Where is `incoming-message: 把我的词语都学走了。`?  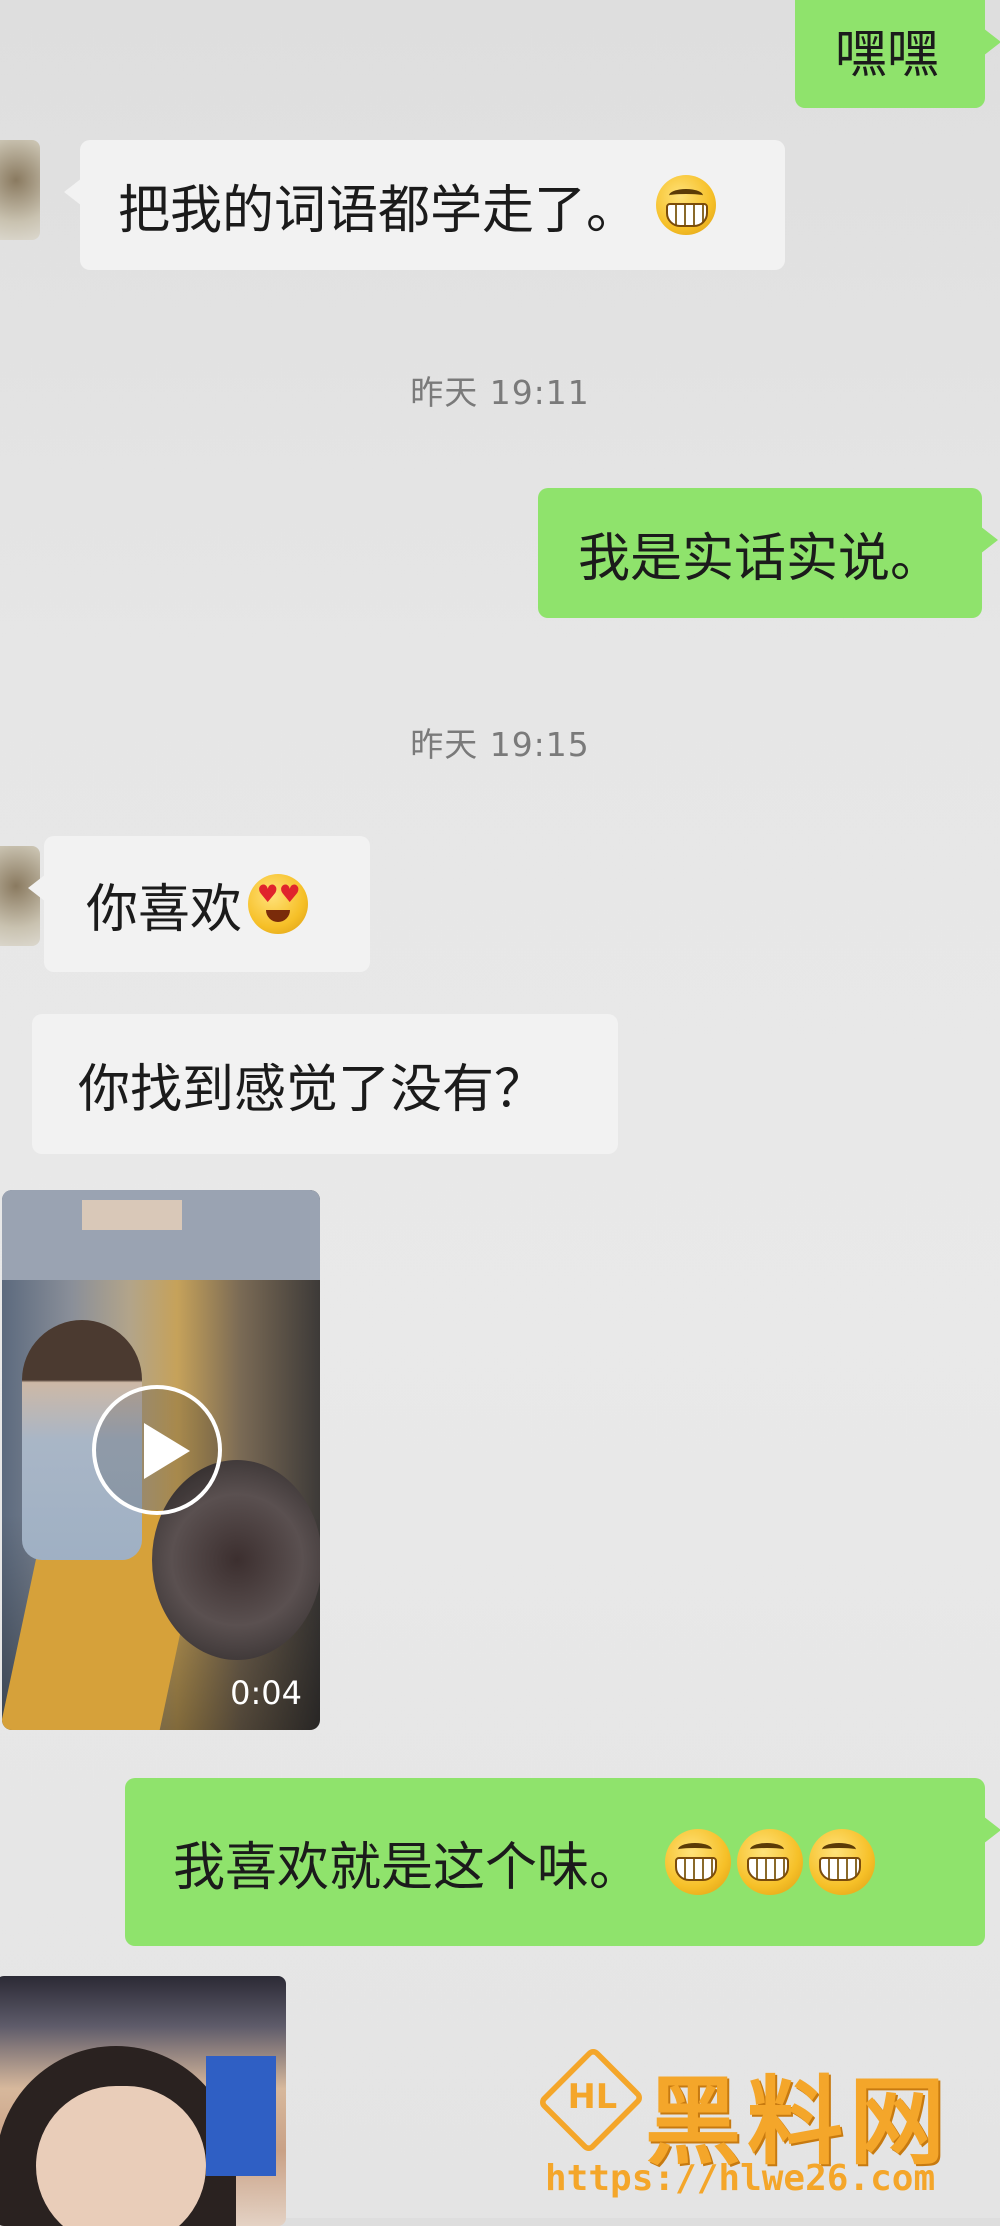
incoming-message: 把我的词语都学走了。 is located at coordinates (424, 205).